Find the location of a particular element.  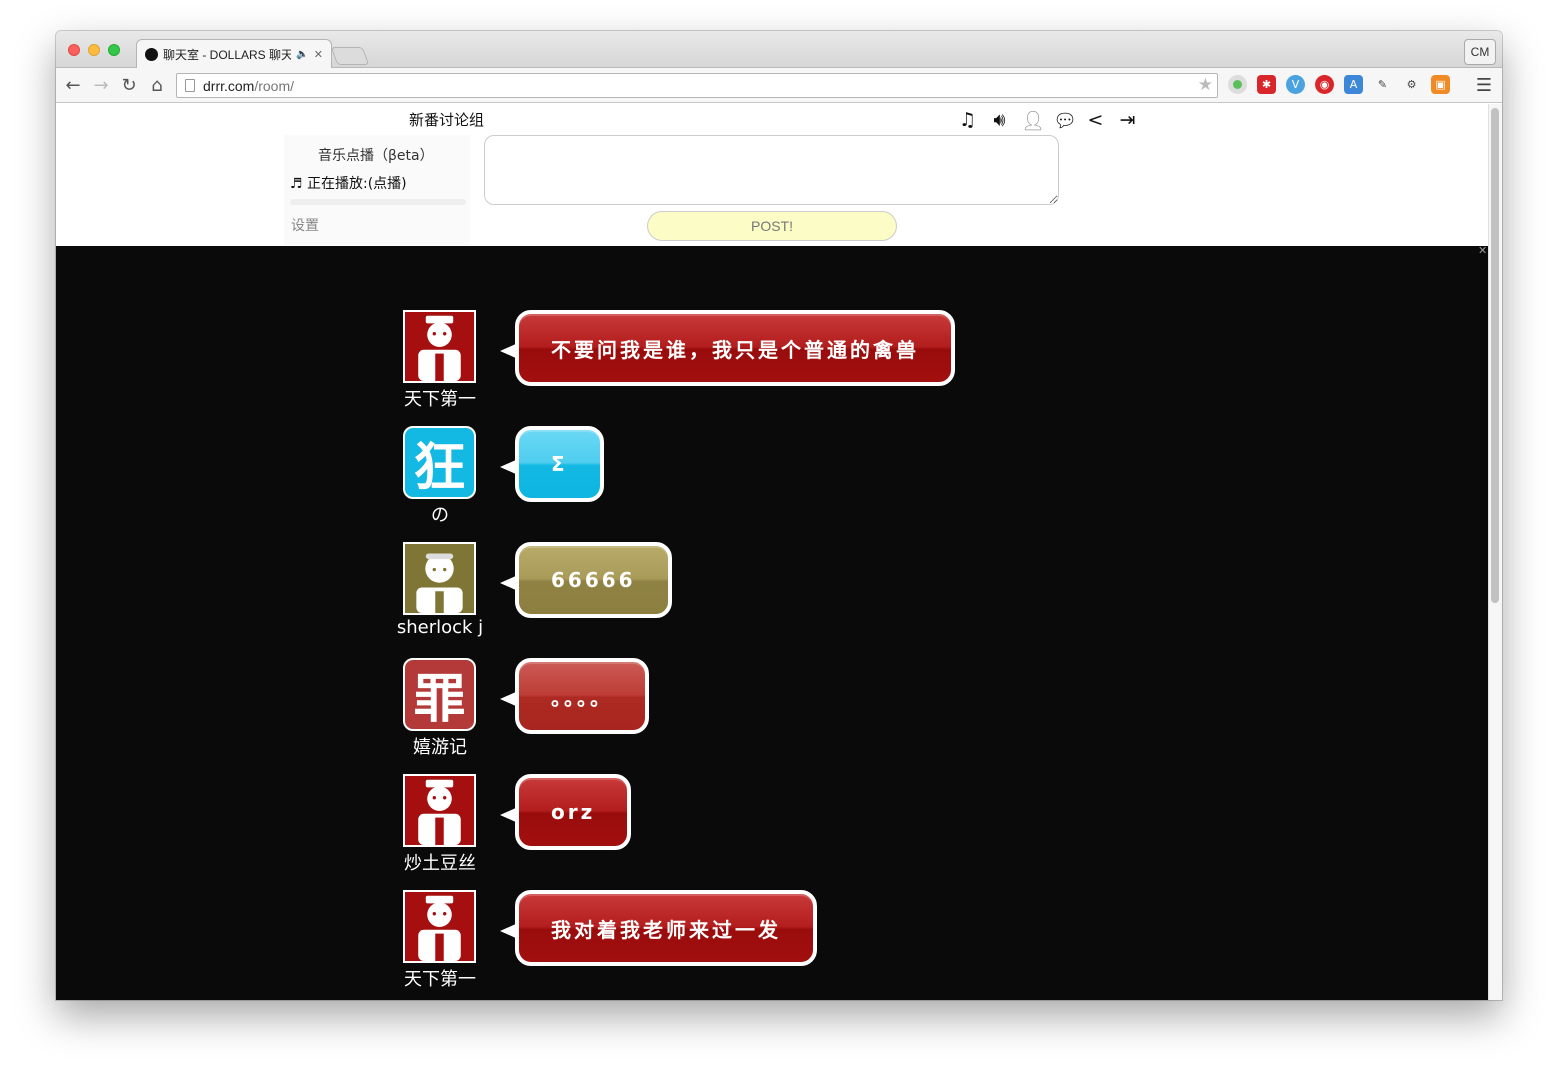

minimize-window-button is located at coordinates (94, 50).